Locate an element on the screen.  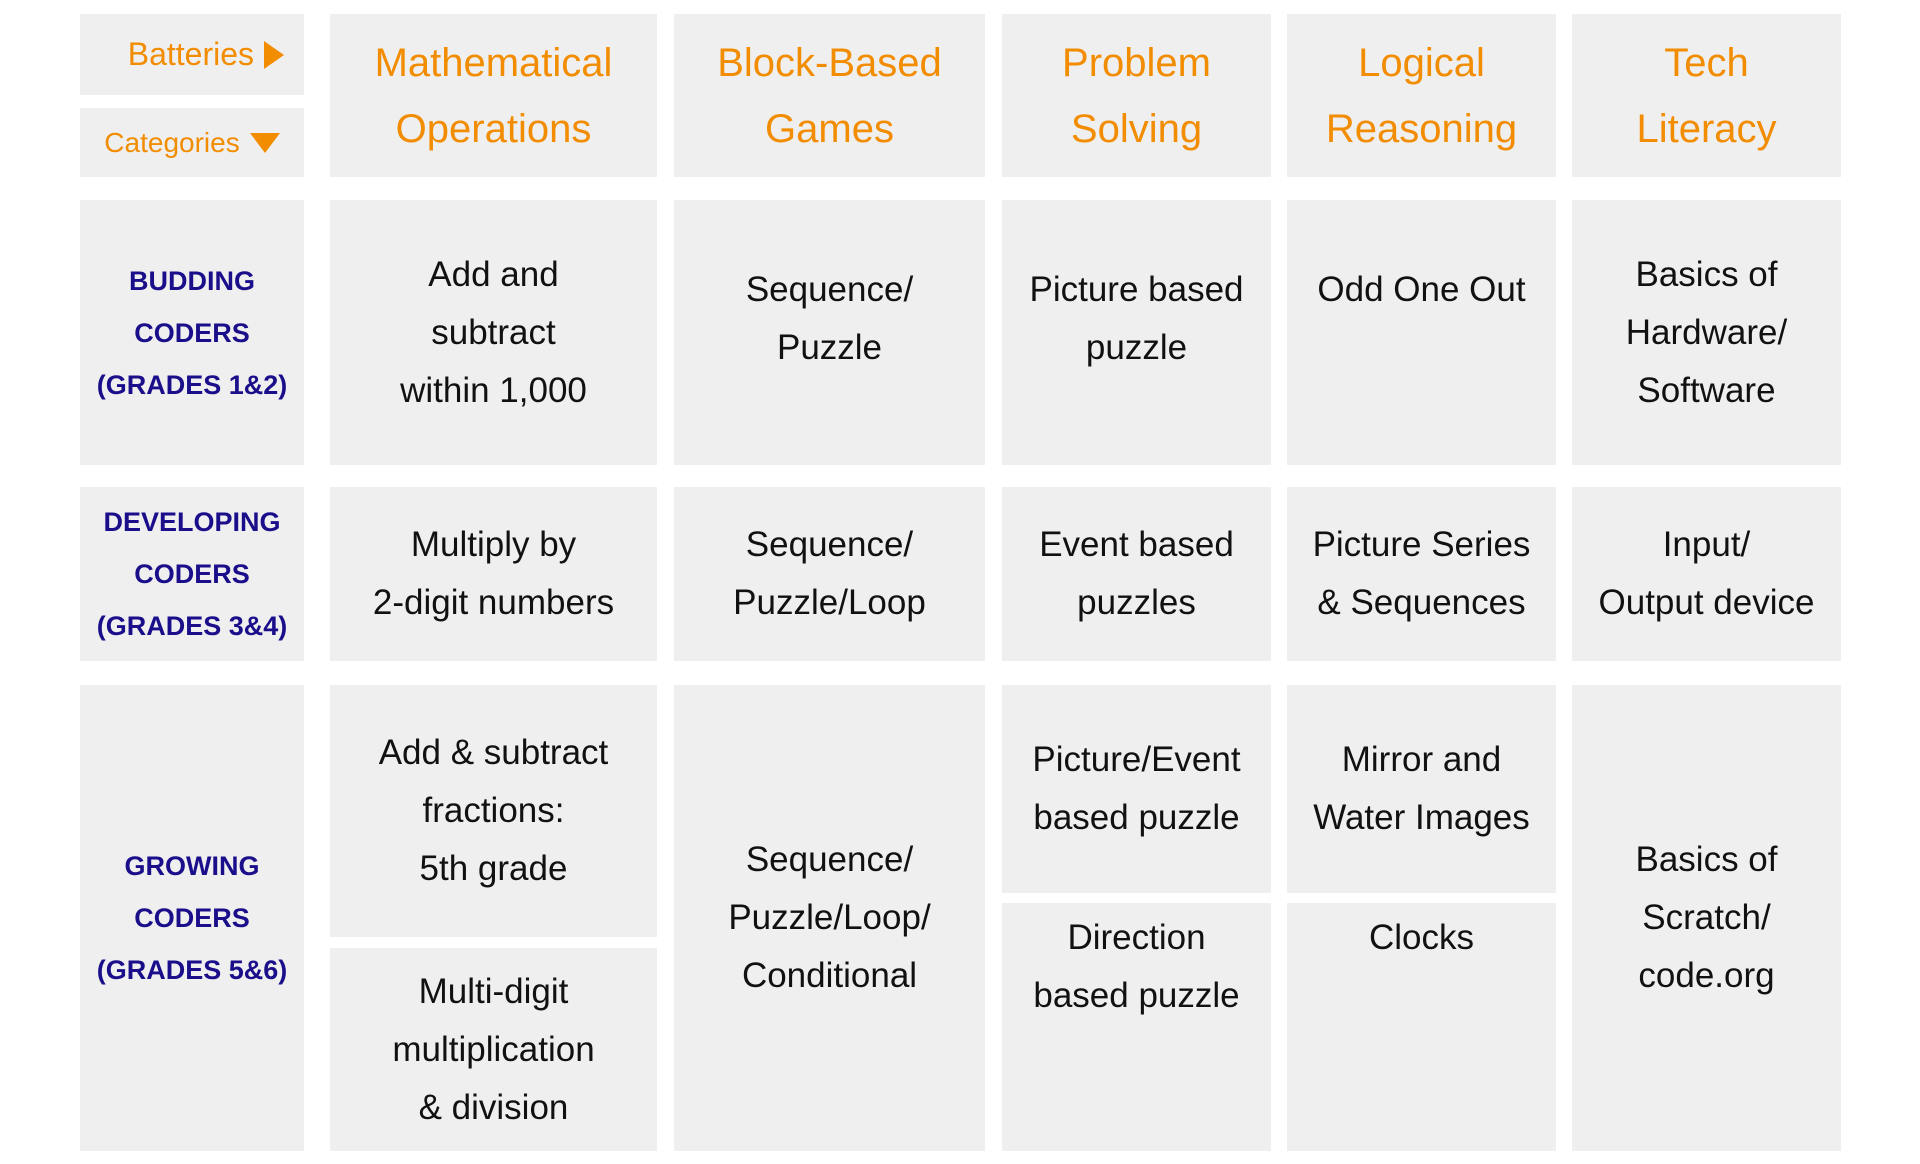
batteries-header: Batteries is located at coordinates (192, 54).